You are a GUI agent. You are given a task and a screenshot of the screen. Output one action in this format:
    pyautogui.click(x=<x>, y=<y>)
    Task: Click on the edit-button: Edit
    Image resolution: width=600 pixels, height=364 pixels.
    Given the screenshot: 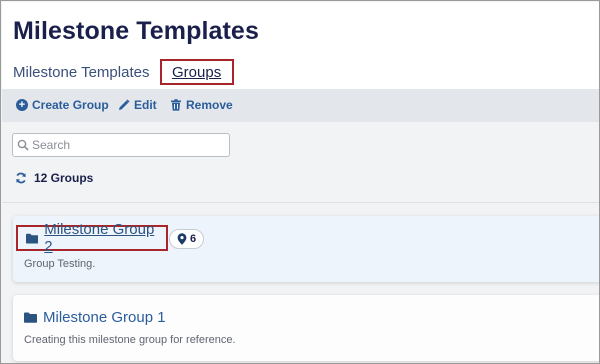 What is the action you would take?
    pyautogui.click(x=137, y=105)
    